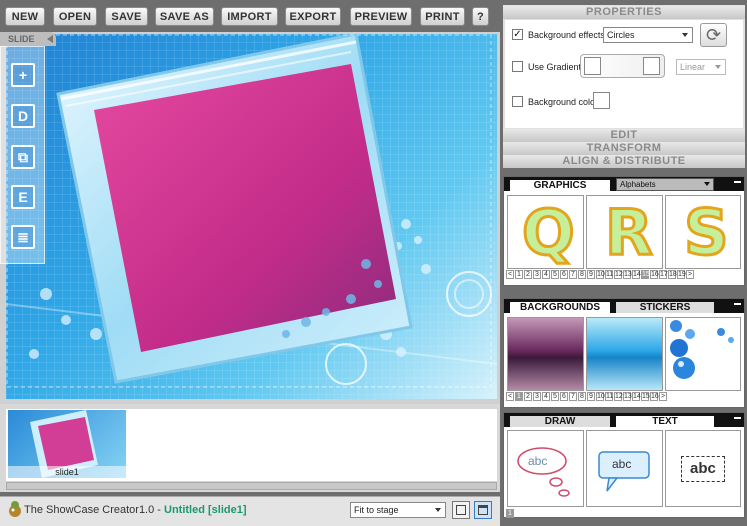 This screenshot has width=747, height=526. I want to click on align-distribute-section: ALIGN & DISTRIBUTE, so click(624, 161).